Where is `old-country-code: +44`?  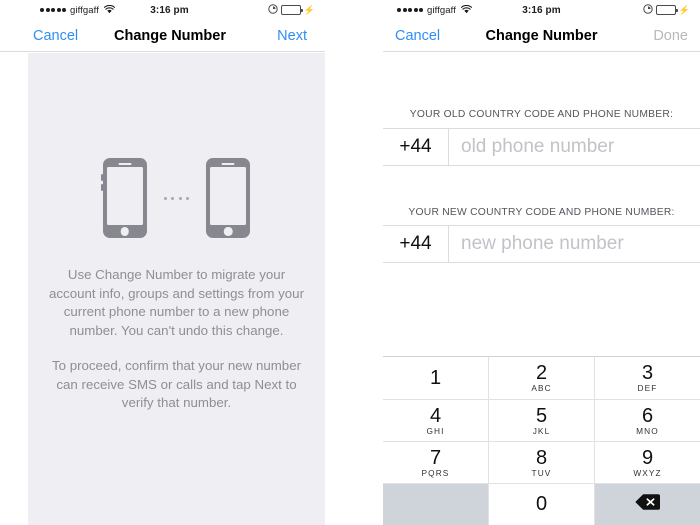 old-country-code: +44 is located at coordinates (416, 146).